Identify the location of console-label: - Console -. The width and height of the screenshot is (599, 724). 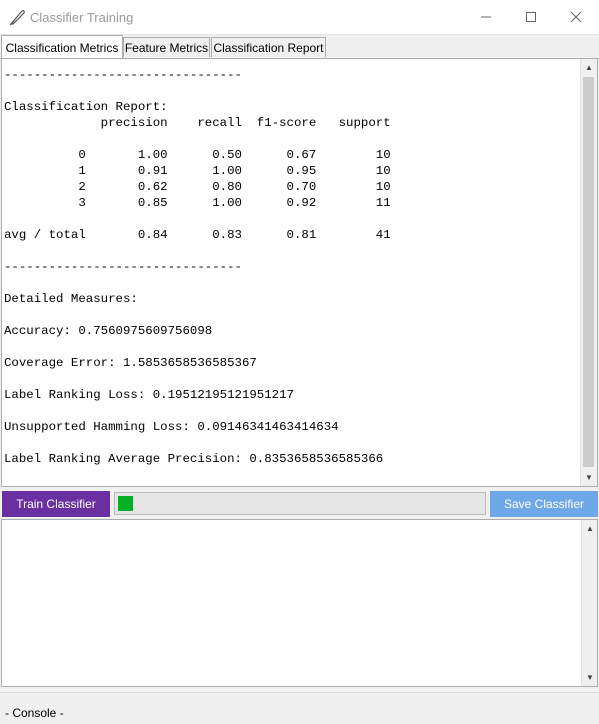
(34, 713).